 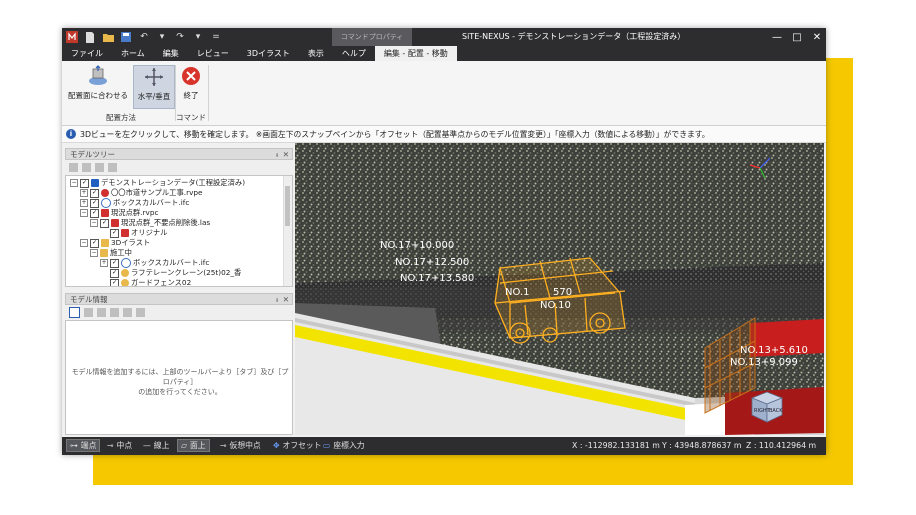 I want to click on fit-surface-icon, so click(x=98, y=75).